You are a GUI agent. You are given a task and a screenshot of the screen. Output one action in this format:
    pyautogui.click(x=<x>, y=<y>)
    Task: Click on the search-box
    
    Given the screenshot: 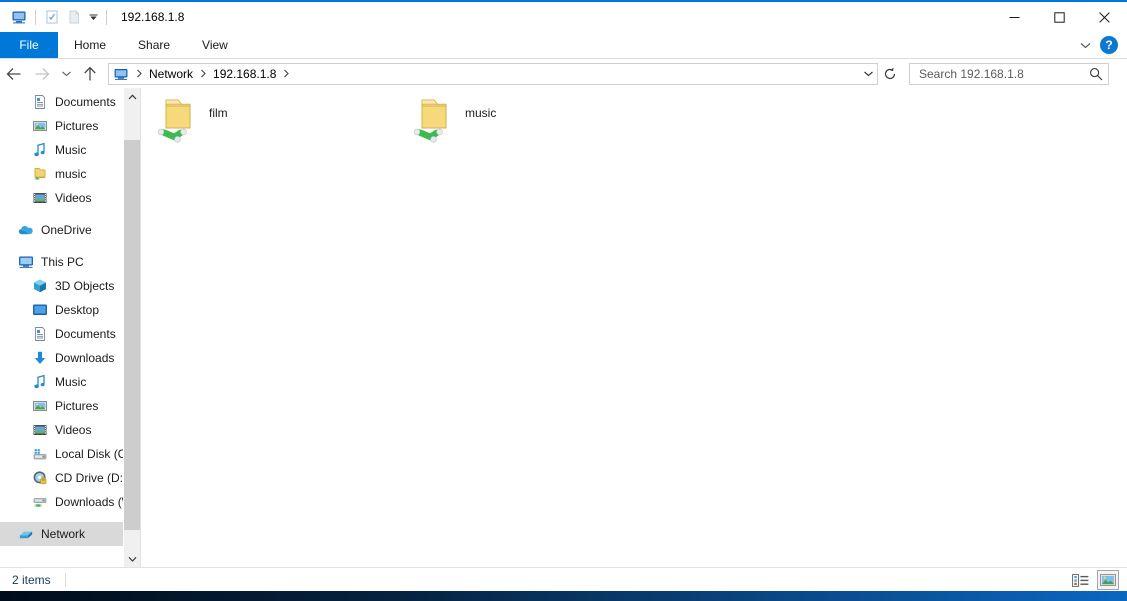 What is the action you would take?
    pyautogui.click(x=1009, y=73)
    